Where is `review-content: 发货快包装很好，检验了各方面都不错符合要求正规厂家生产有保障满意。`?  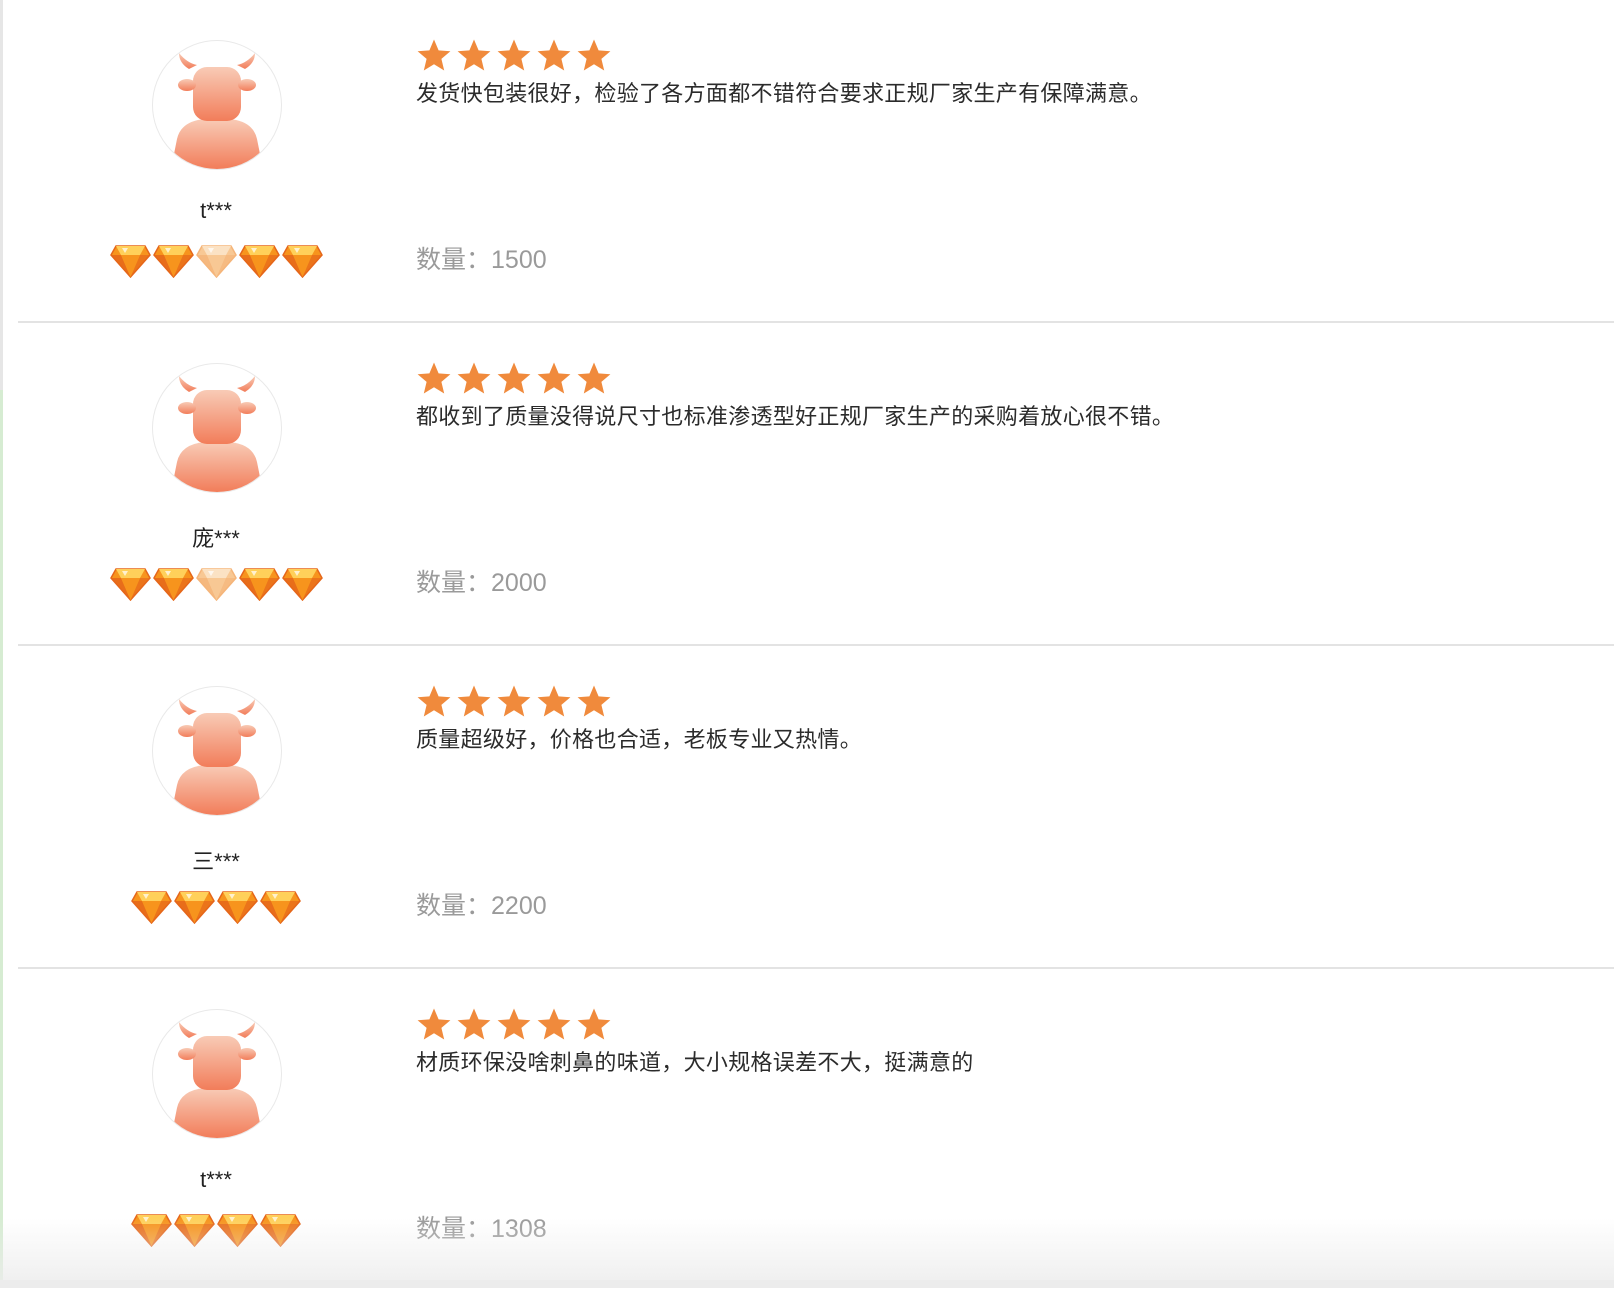
review-content: 发货快包装很好，检验了各方面都不错符合要求正规厂家生产有保障满意。 is located at coordinates (991, 73).